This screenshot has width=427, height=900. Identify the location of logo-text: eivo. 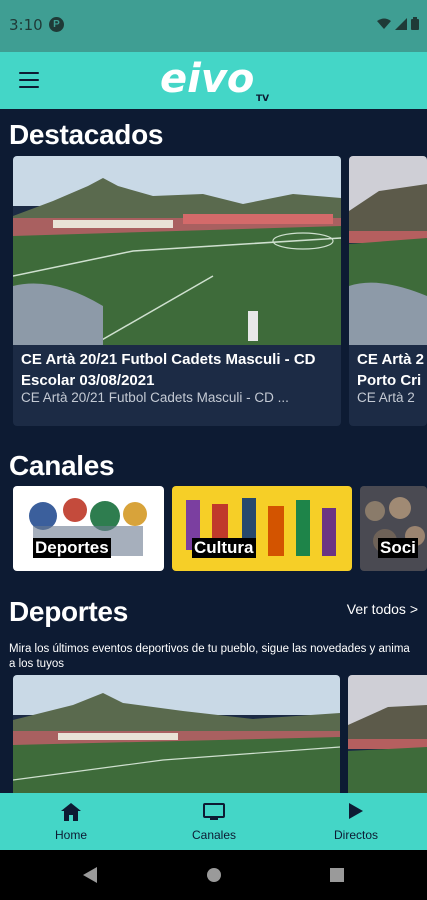
(207, 80).